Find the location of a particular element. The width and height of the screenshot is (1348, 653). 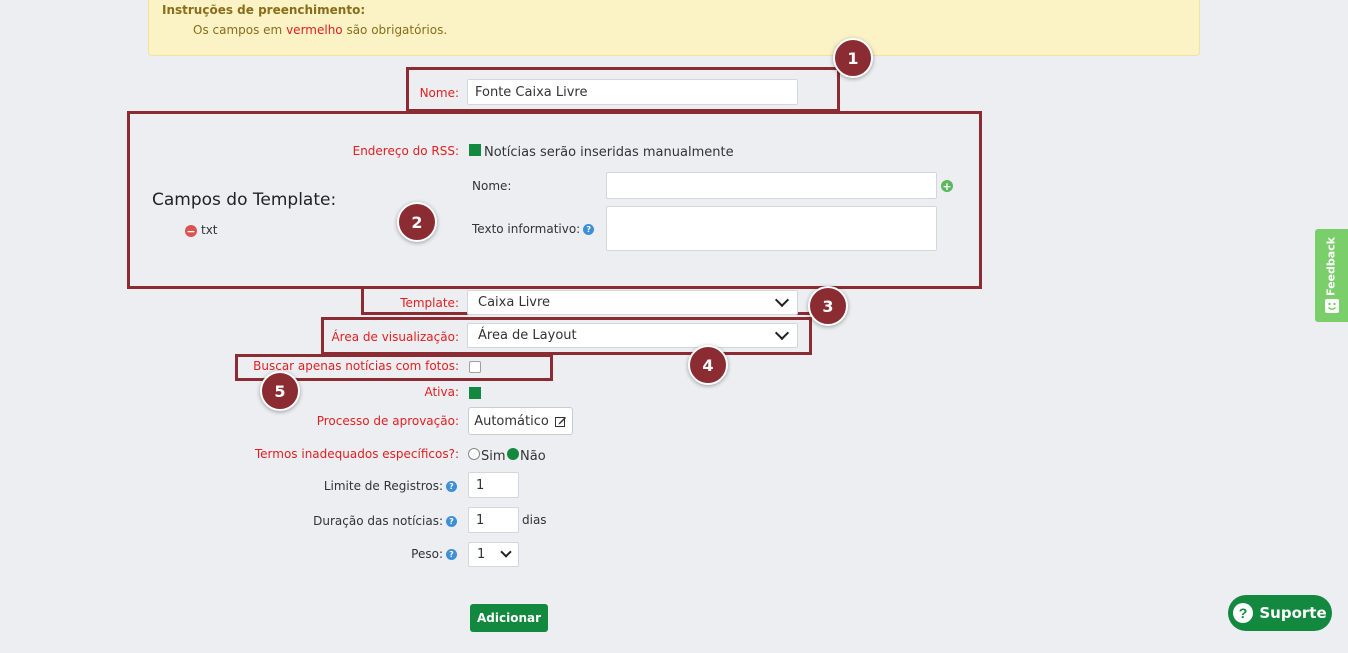

step-badge-4: 4 is located at coordinates (708, 365).